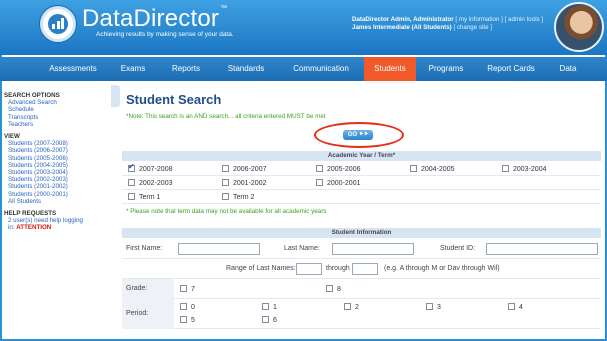  I want to click on period-checkbox-2: 2, so click(351, 307).